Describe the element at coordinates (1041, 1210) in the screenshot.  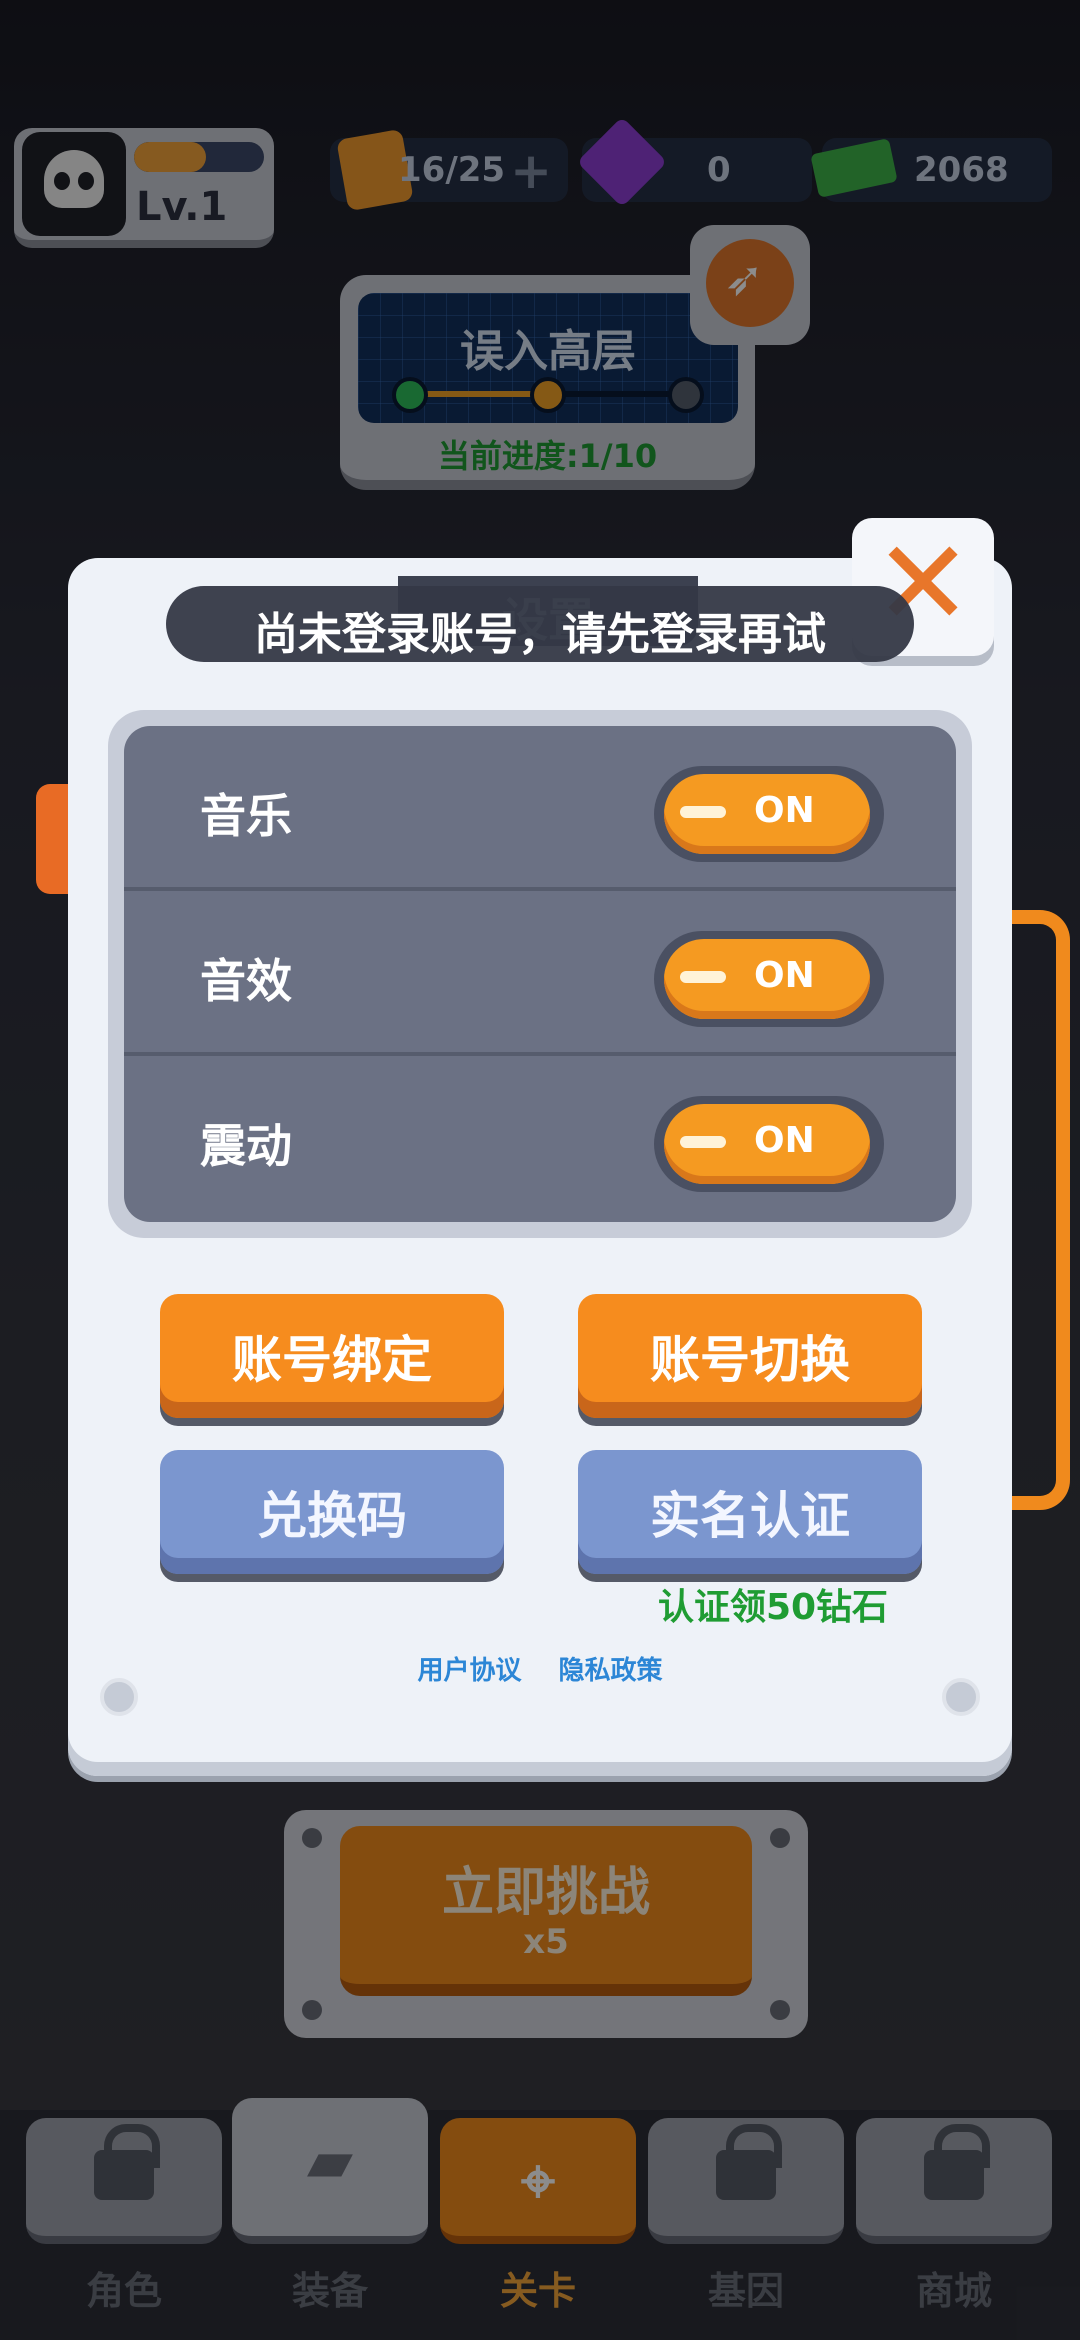
I see `dialog-rope` at that location.